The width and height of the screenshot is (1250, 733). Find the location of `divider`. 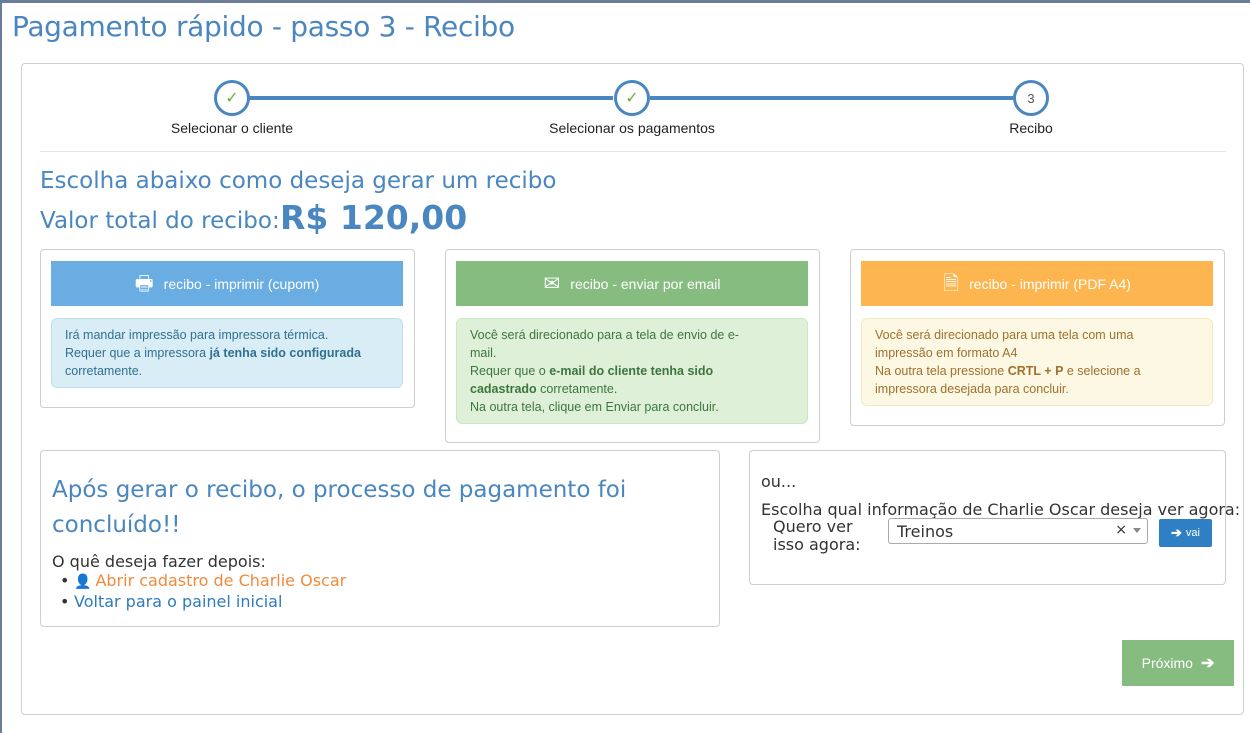

divider is located at coordinates (633, 151).